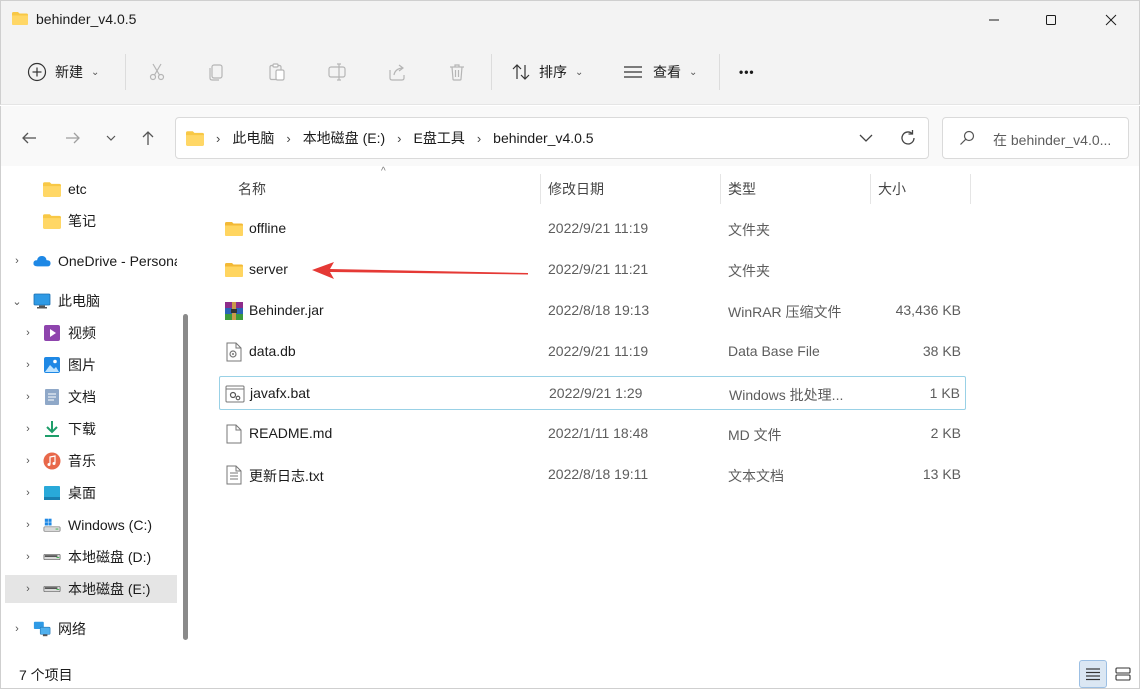  Describe the element at coordinates (17, 301) in the screenshot. I see `chevron-down-icon: ⌄` at that location.